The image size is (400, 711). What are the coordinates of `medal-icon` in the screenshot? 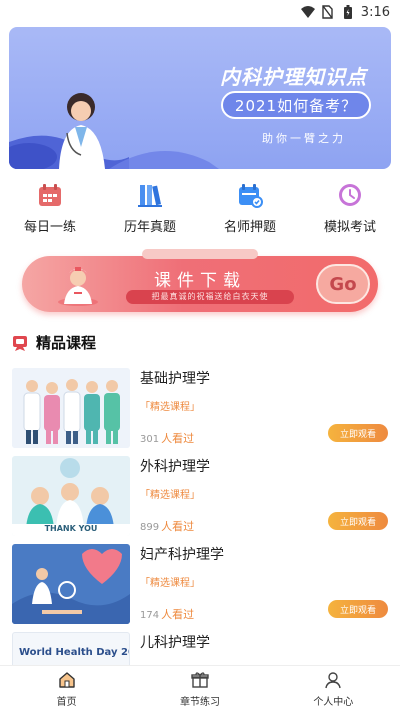 It's located at (20, 343).